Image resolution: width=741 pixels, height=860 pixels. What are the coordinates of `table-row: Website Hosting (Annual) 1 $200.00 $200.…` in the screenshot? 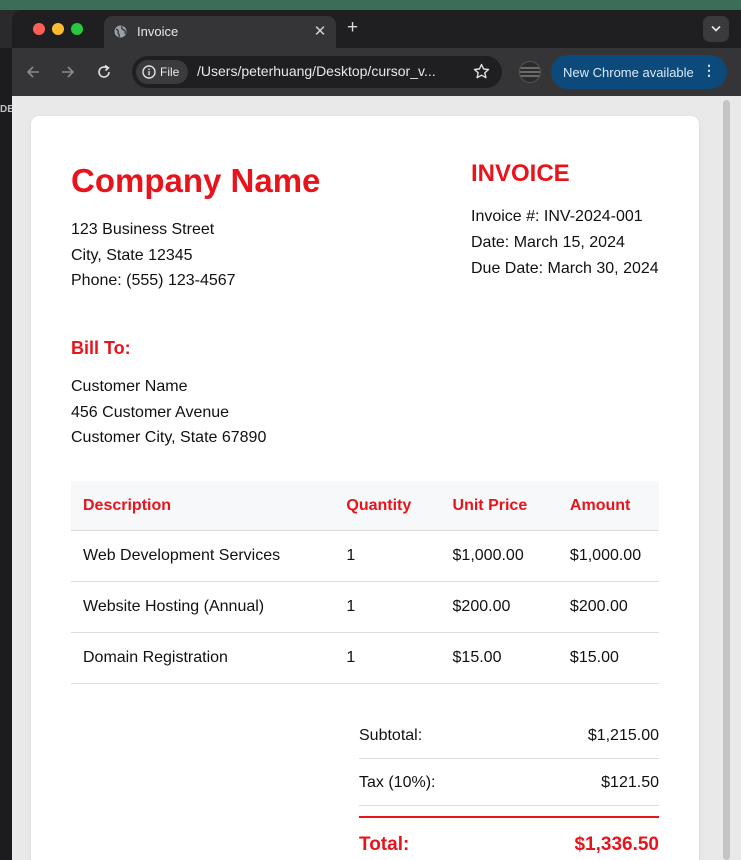 It's located at (365, 607).